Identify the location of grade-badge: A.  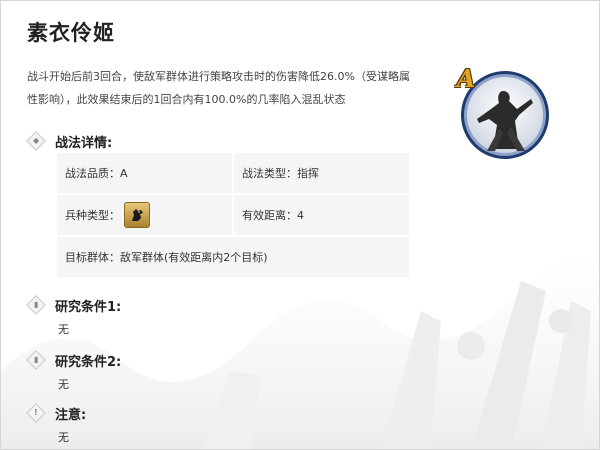
(466, 78).